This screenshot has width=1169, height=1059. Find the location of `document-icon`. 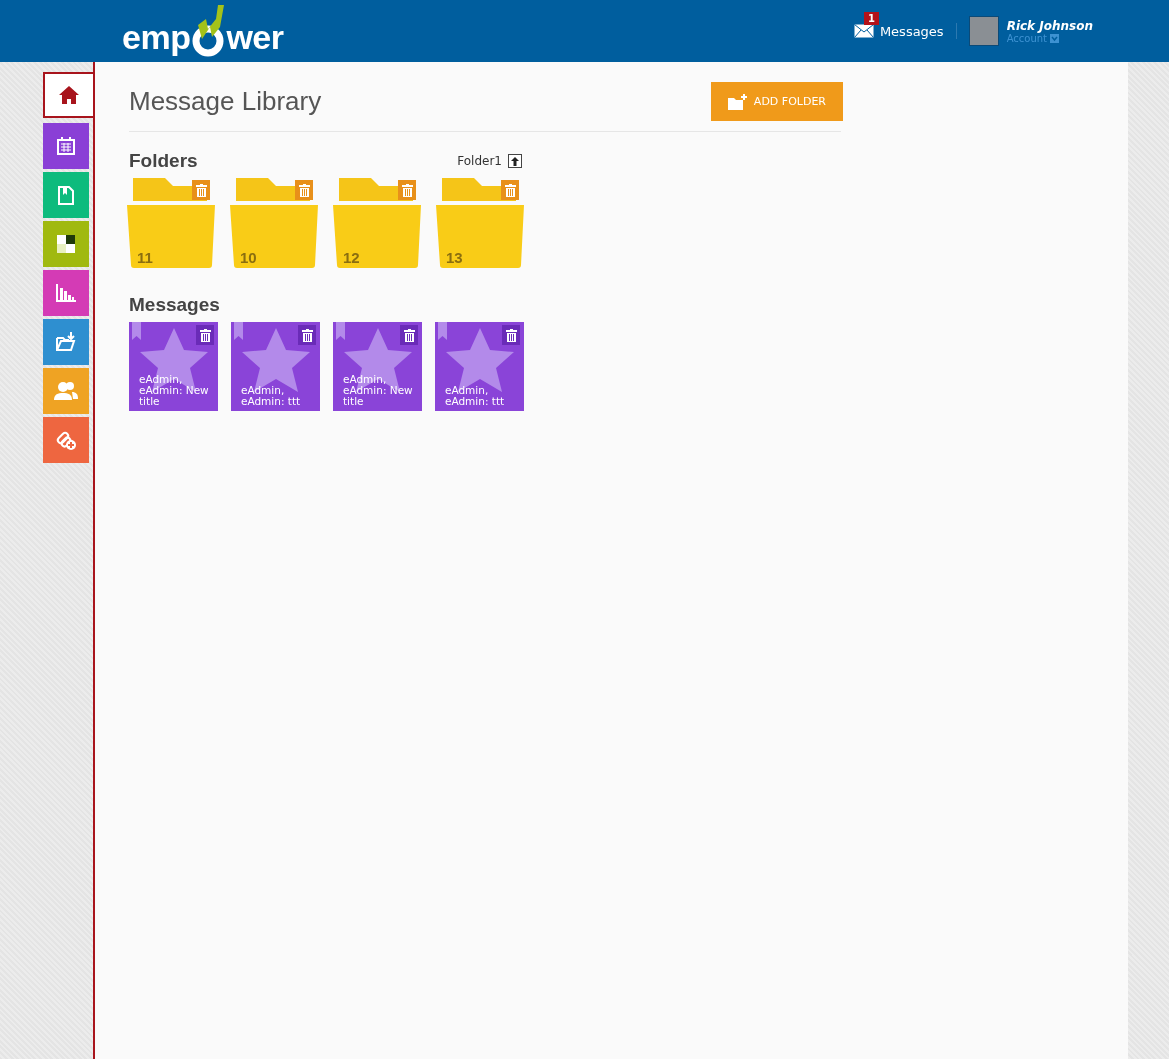

document-icon is located at coordinates (66, 195).